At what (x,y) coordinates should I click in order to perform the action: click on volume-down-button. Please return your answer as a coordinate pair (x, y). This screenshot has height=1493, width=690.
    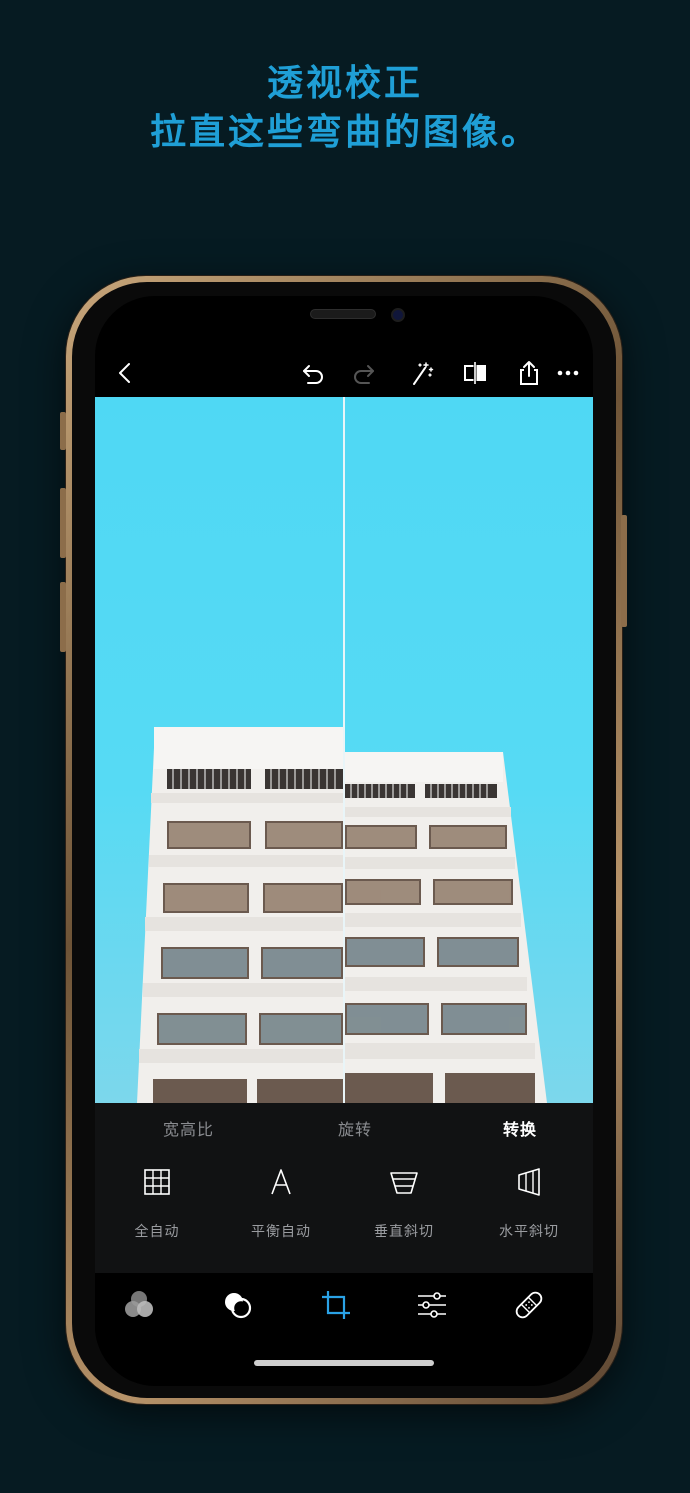
    Looking at the image, I should click on (63, 617).